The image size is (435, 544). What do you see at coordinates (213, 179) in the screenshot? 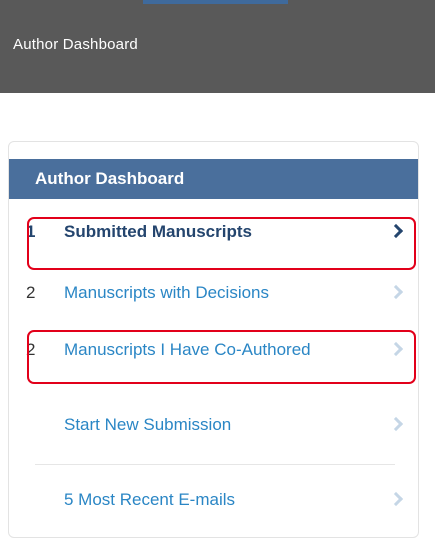
I see `panel-title: Author Dashboard` at bounding box center [213, 179].